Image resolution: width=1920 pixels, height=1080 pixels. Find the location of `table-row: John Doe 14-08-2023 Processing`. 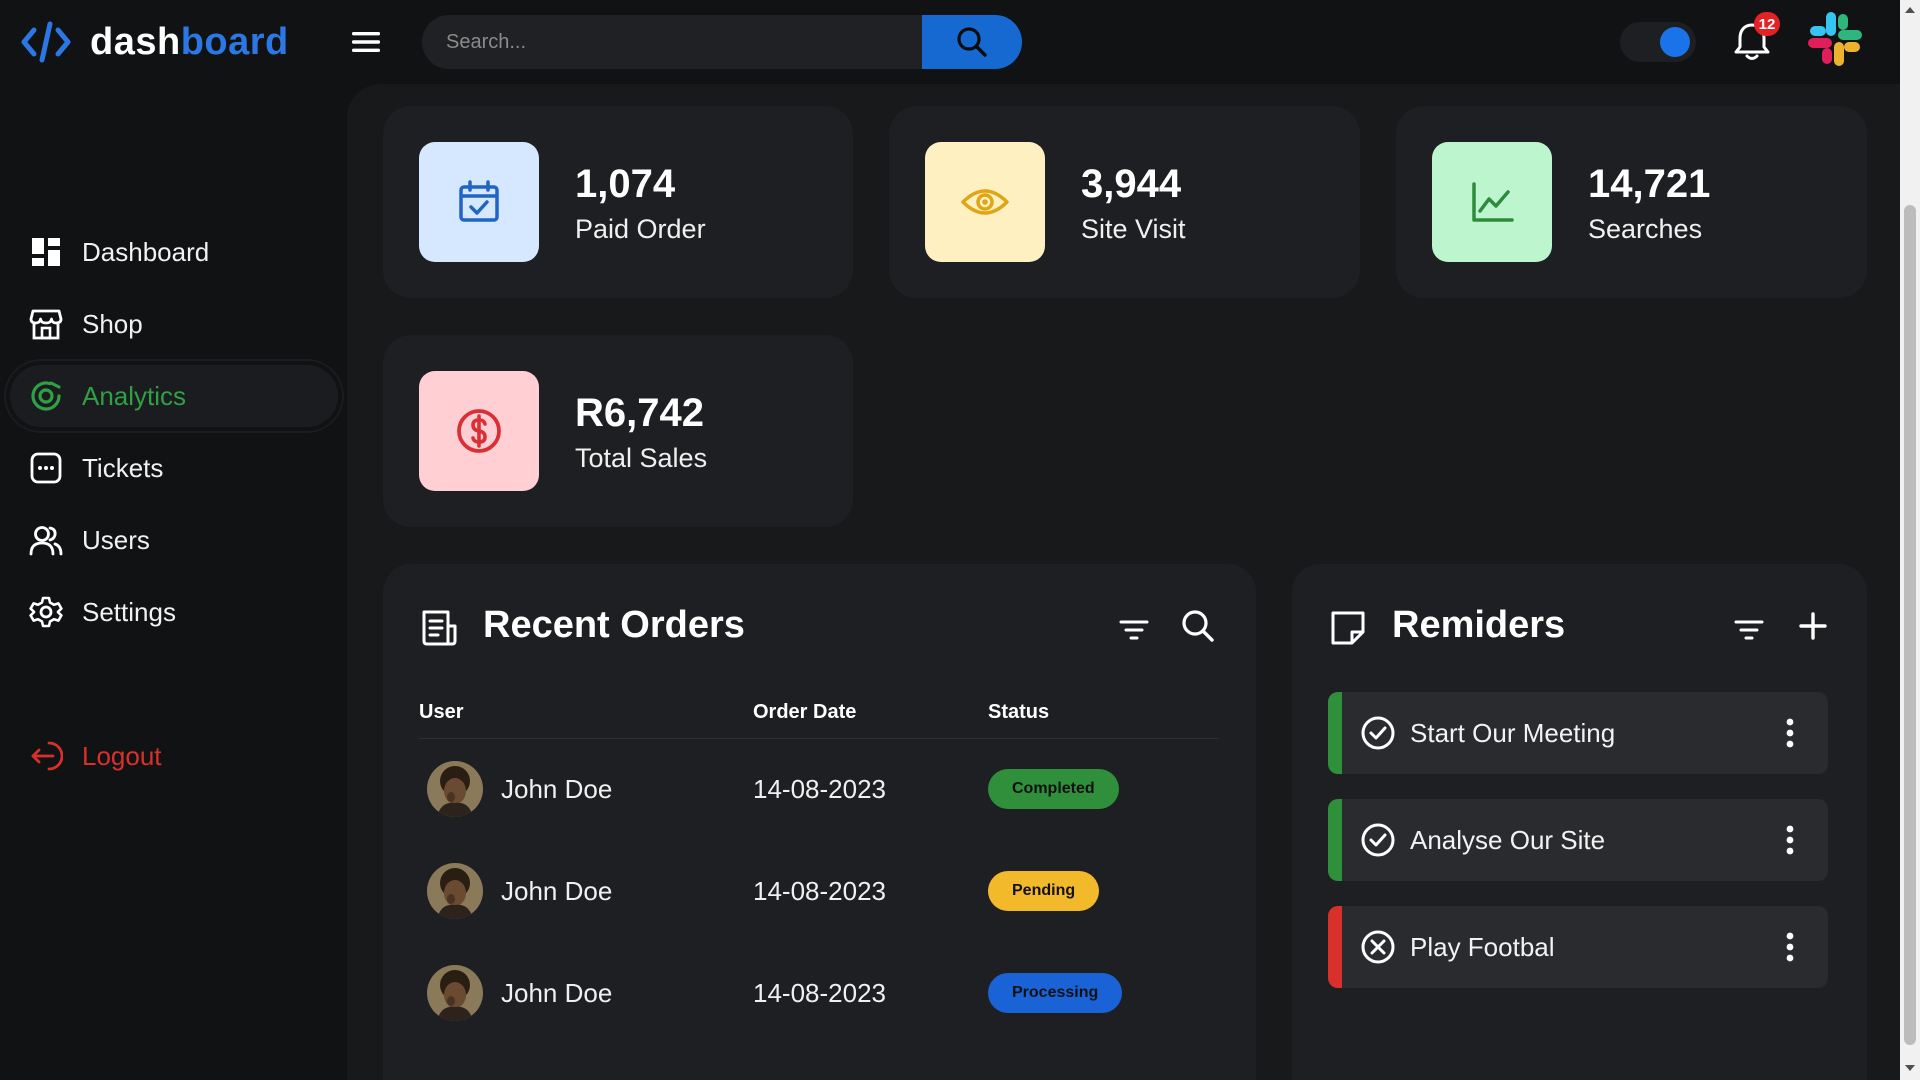

table-row: John Doe 14-08-2023 Processing is located at coordinates (819, 993).